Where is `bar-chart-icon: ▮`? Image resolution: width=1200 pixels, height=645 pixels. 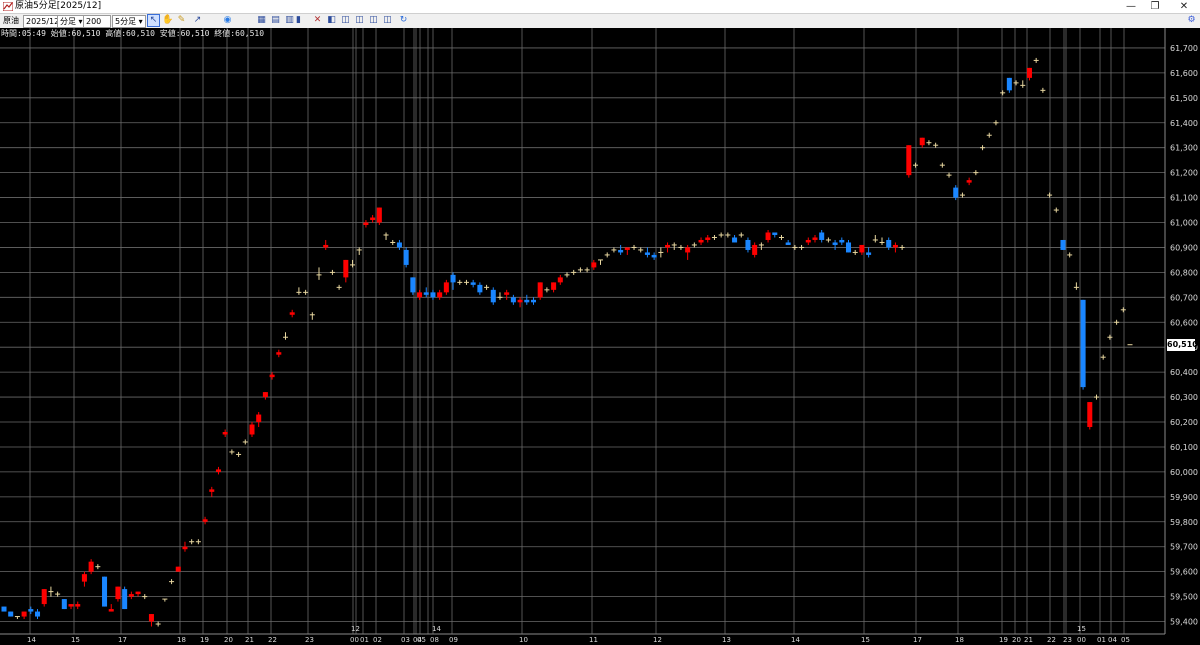
bar-chart-icon: ▮ is located at coordinates (298, 20).